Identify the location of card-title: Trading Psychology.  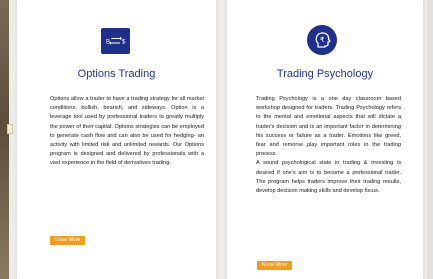
(325, 74).